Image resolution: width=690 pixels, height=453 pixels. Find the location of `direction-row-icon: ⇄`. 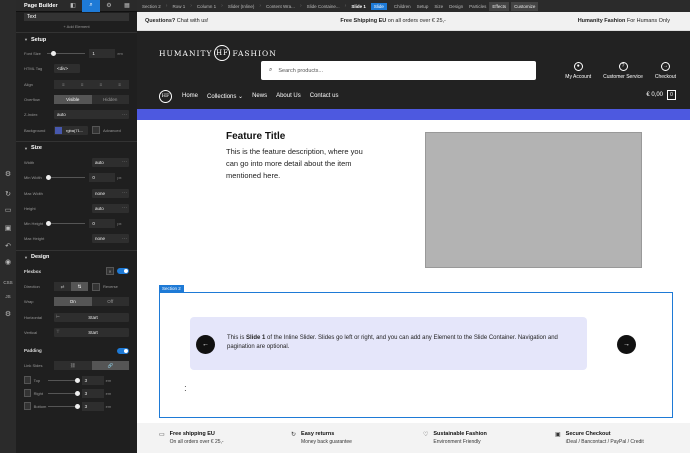

direction-row-icon: ⇄ is located at coordinates (62, 286).